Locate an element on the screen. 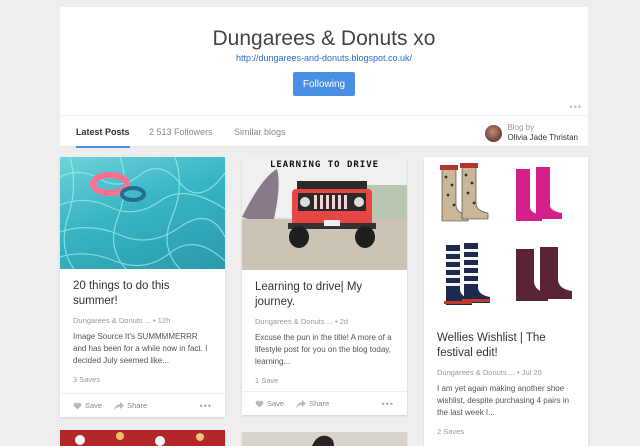  post-title: Wellies Wishlist | The festival edit! is located at coordinates (506, 346).